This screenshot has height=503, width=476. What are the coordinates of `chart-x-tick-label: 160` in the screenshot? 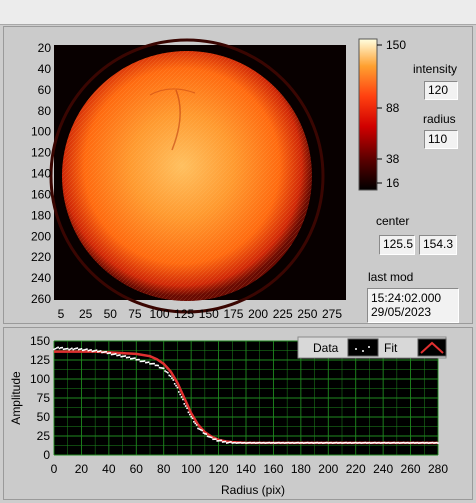 It's located at (273, 469).